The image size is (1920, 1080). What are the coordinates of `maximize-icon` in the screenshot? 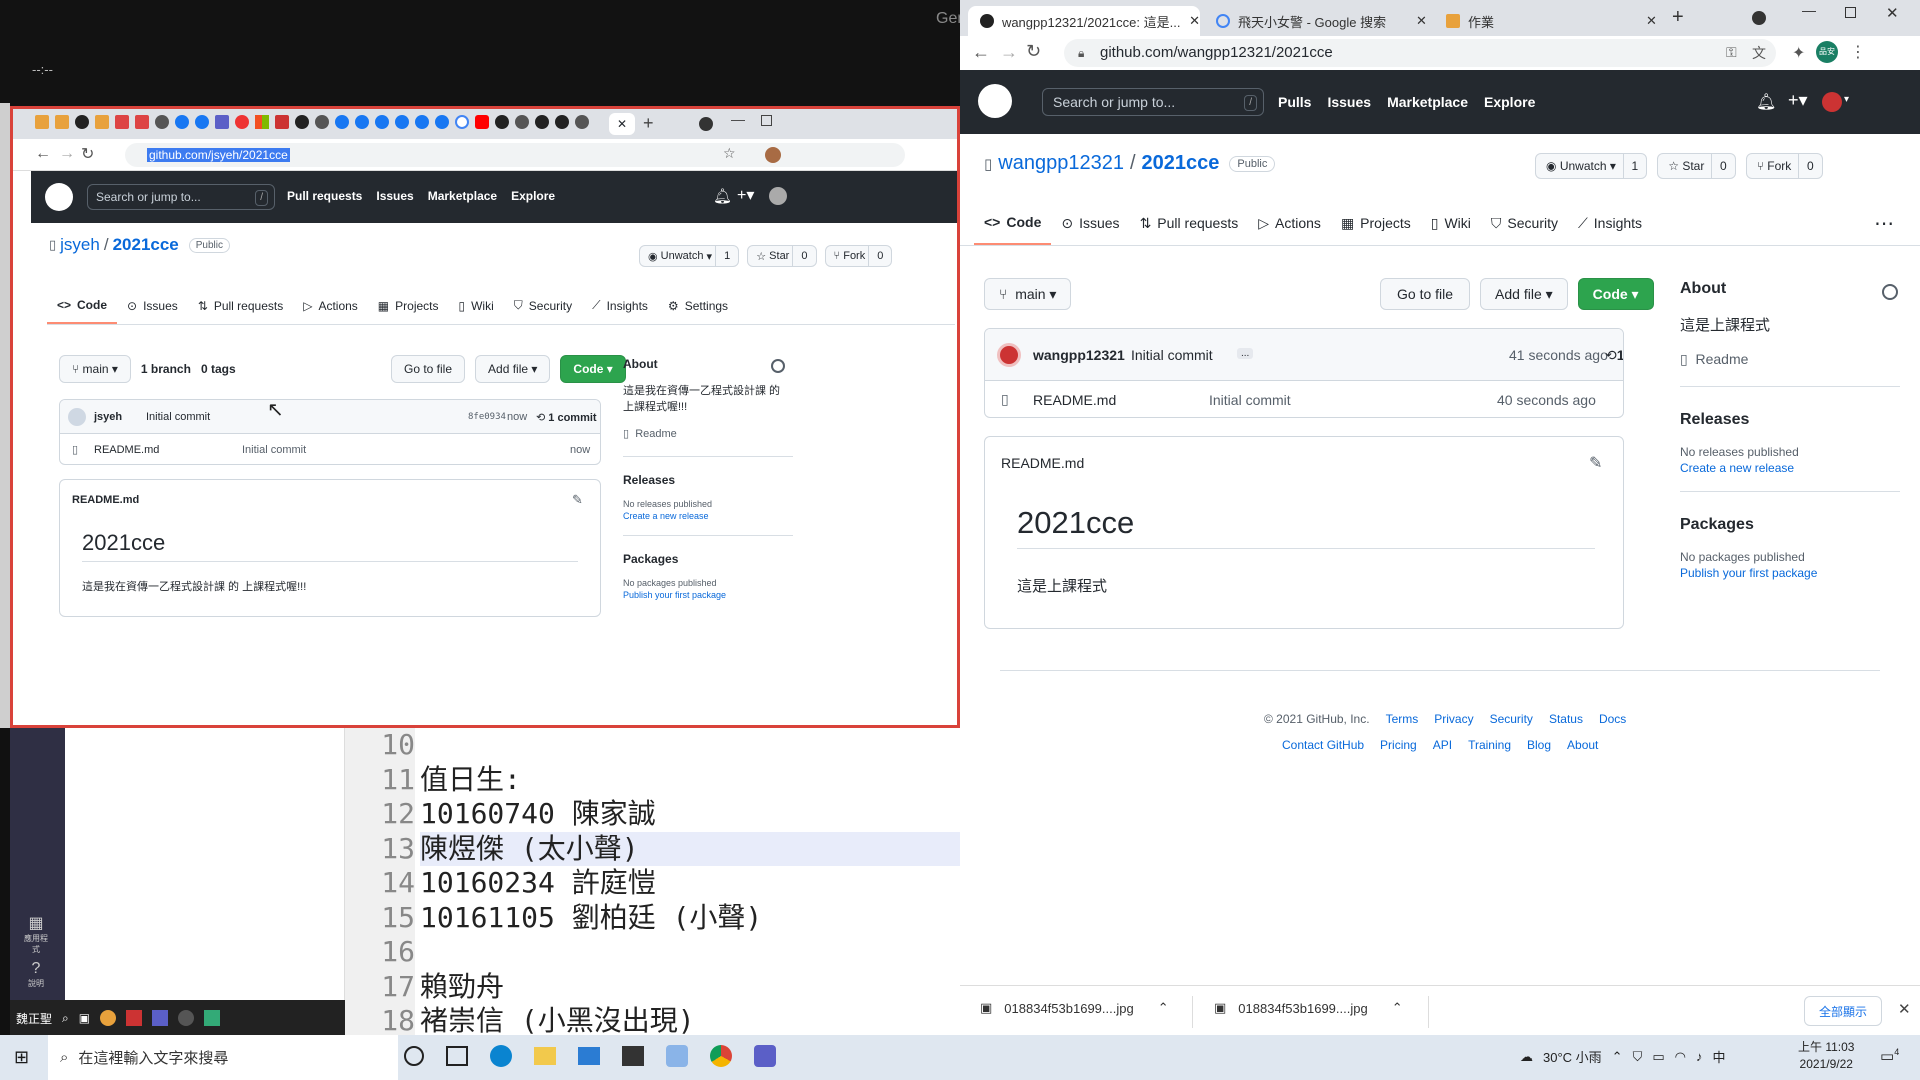 It's located at (1850, 12).